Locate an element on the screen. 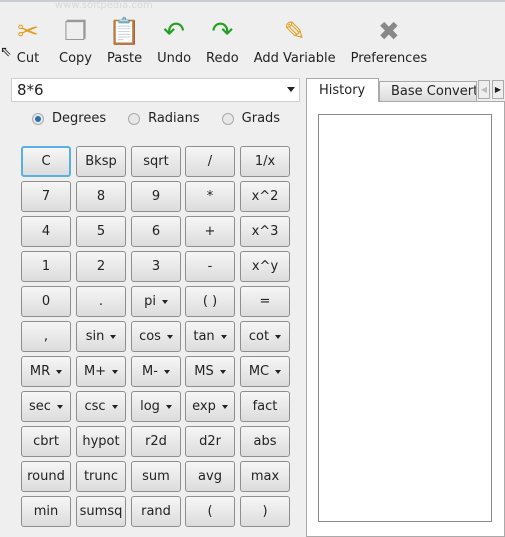 Image resolution: width=505 pixels, height=537 pixels. key-button: abs is located at coordinates (265, 441).